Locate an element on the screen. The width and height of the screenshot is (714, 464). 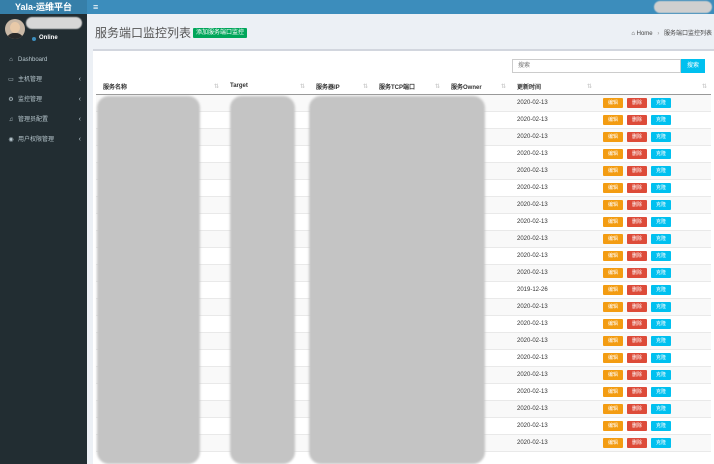
column-header-5: 更新时间 ⇅ is located at coordinates (553, 87).